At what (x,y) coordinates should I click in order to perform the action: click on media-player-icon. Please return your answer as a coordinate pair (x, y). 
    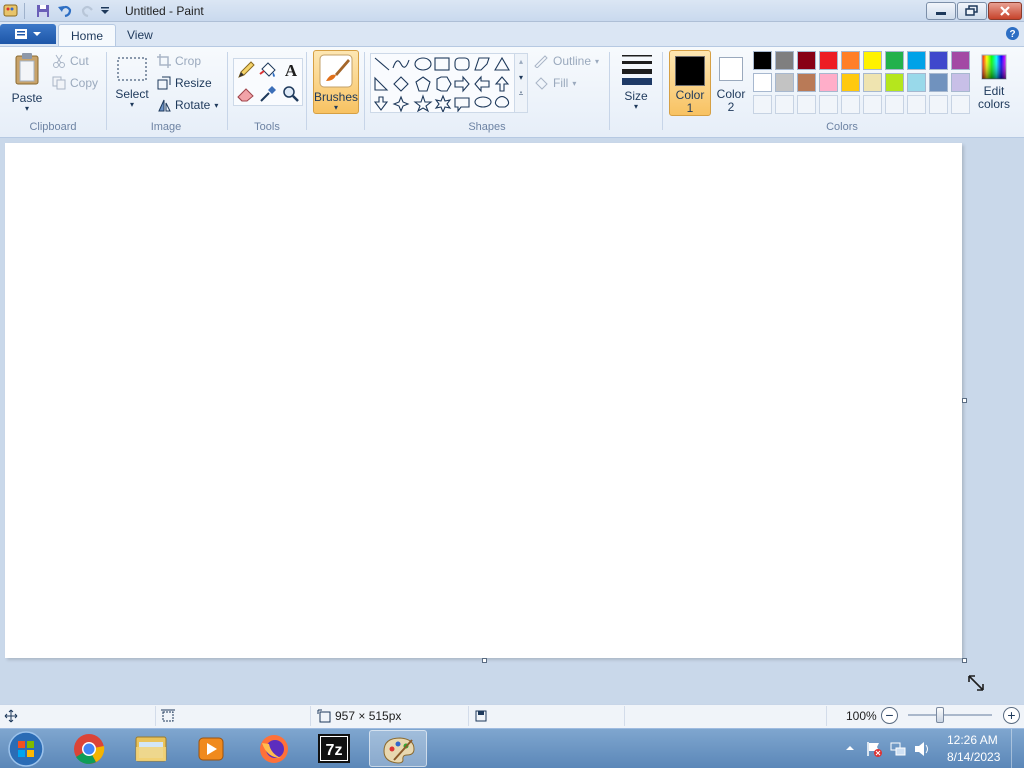
    Looking at the image, I should click on (211, 749).